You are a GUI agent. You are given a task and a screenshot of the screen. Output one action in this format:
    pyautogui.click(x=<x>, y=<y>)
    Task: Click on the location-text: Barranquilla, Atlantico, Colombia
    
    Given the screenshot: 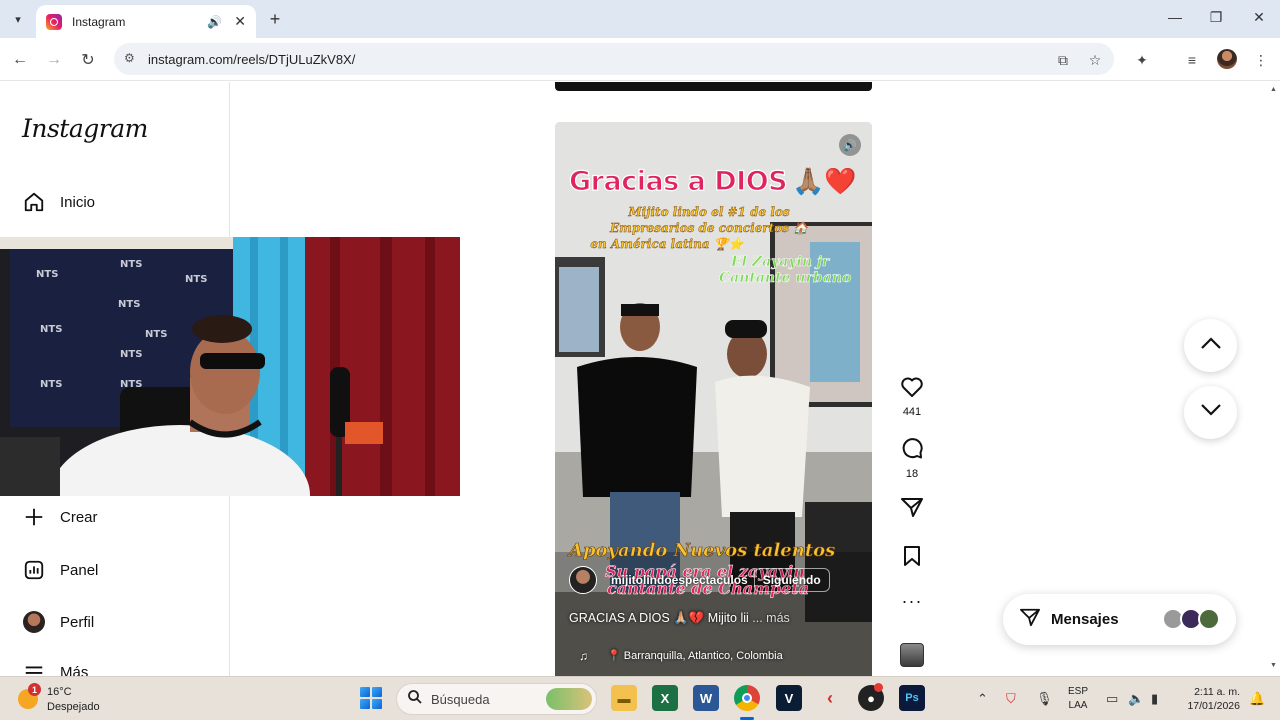 What is the action you would take?
    pyautogui.click(x=703, y=656)
    